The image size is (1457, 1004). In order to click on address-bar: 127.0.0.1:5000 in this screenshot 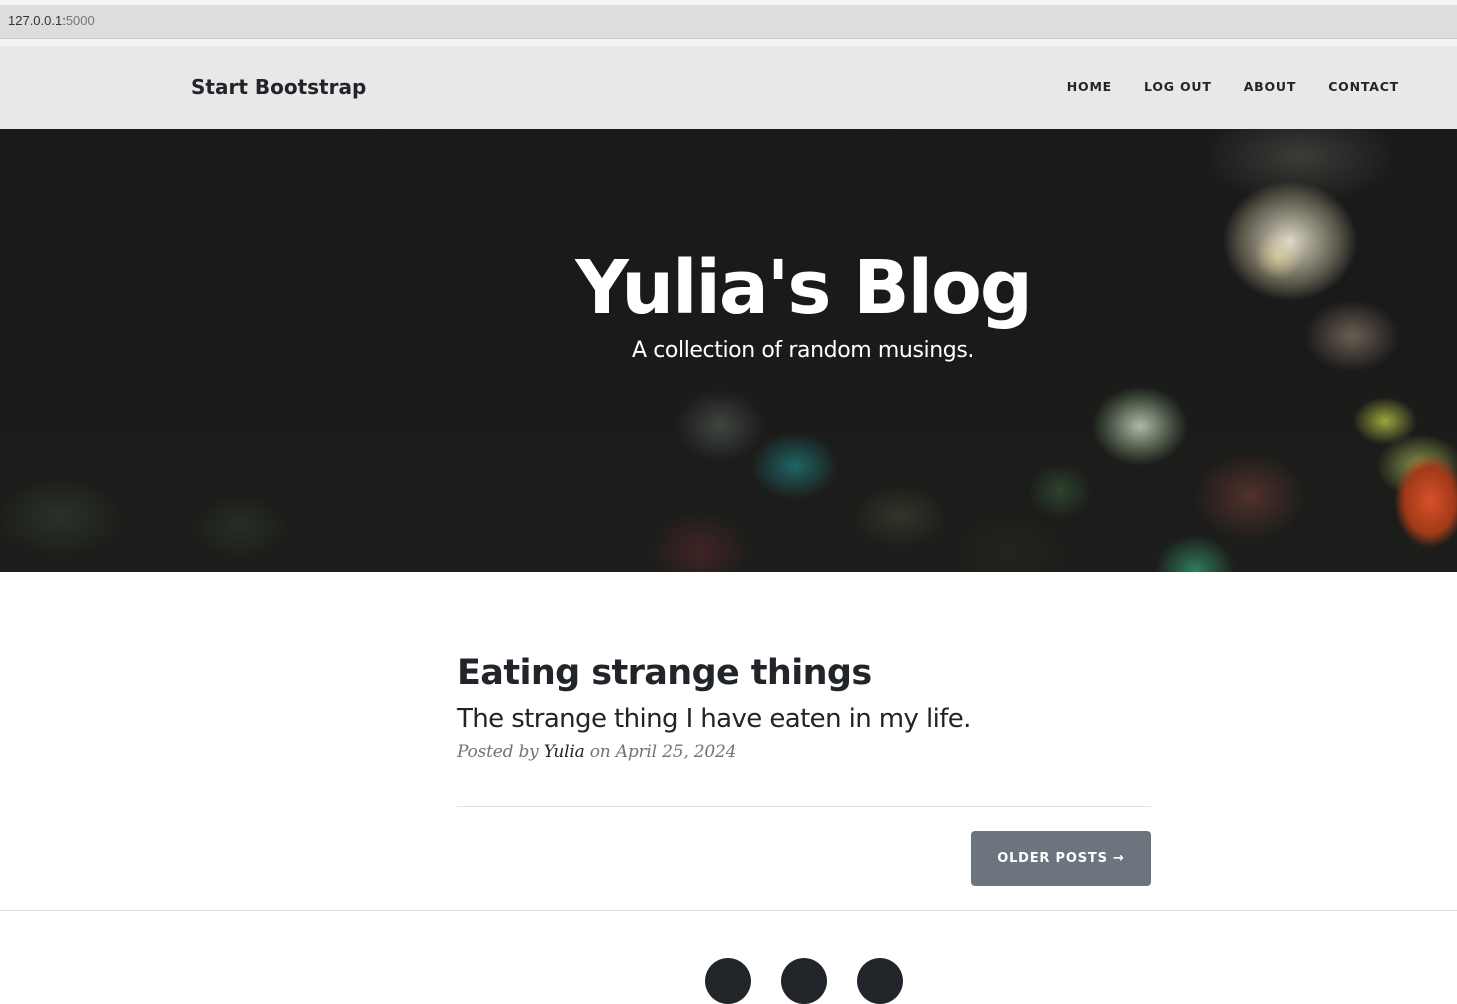, I will do `click(728, 22)`.